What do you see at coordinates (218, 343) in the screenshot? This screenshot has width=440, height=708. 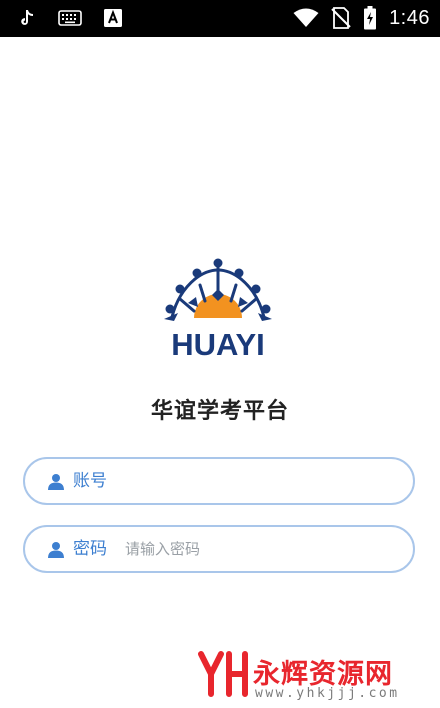 I see `logo-wordmark: HUAYI` at bounding box center [218, 343].